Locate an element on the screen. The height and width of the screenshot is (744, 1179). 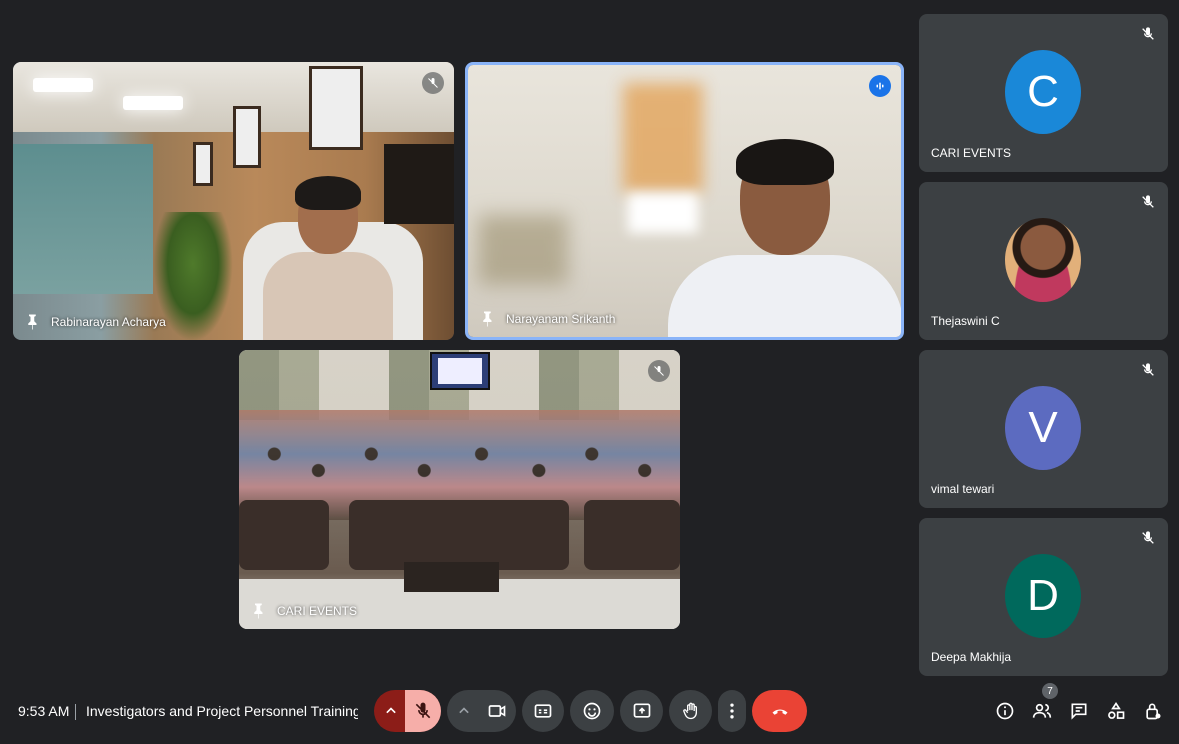
host-controls-icon is located at coordinates (1153, 711).